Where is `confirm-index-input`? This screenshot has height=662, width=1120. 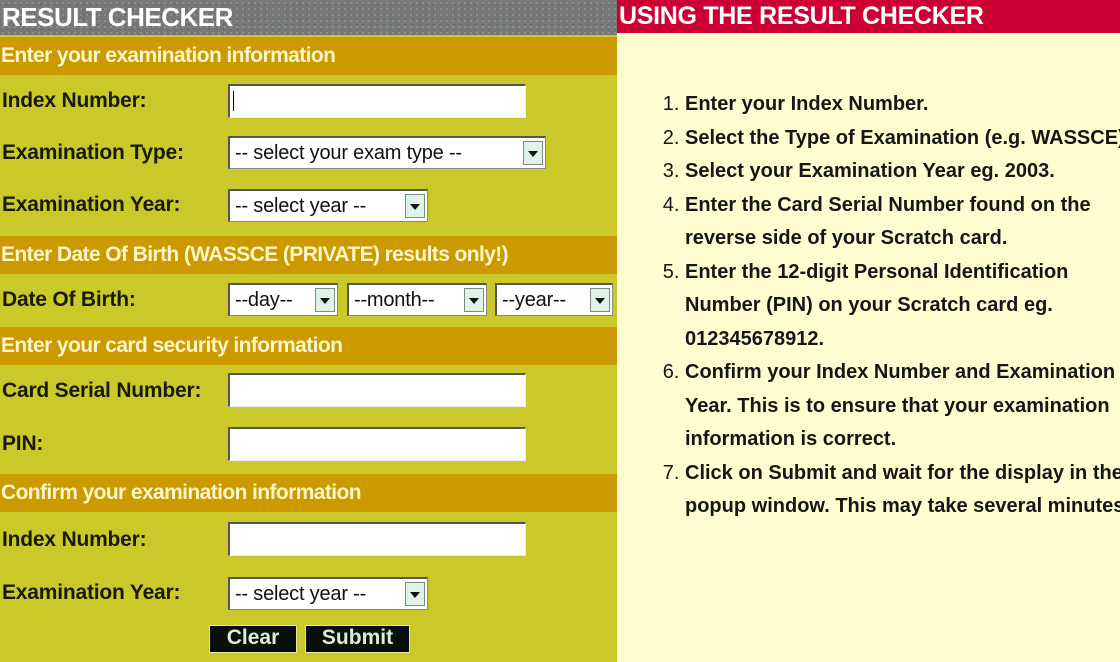 confirm-index-input is located at coordinates (377, 539).